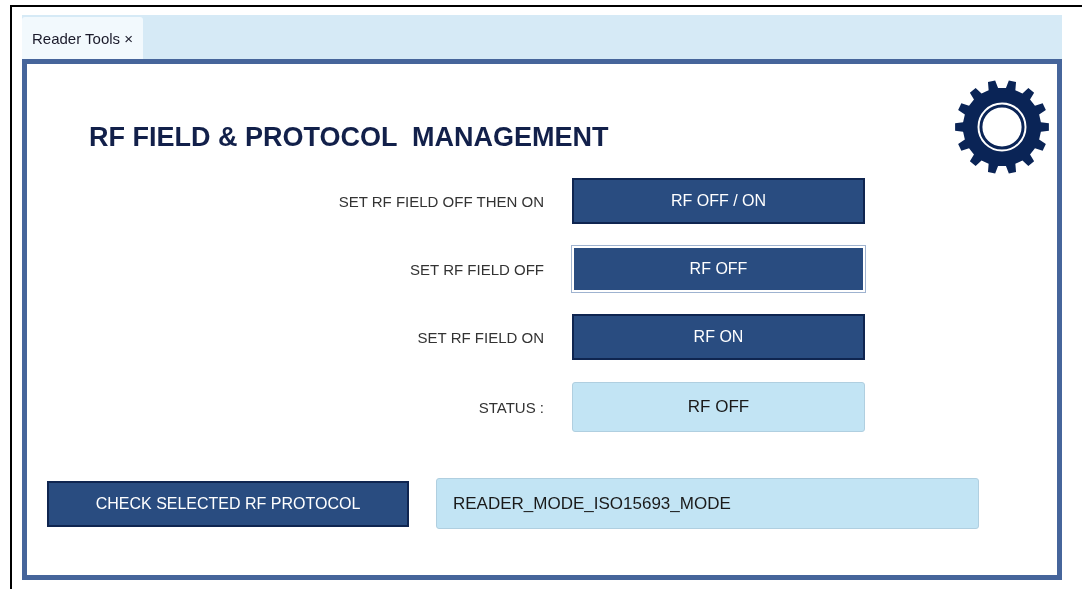 This screenshot has width=1082, height=589. What do you see at coordinates (718, 407) in the screenshot?
I see `status-display: RF OFF` at bounding box center [718, 407].